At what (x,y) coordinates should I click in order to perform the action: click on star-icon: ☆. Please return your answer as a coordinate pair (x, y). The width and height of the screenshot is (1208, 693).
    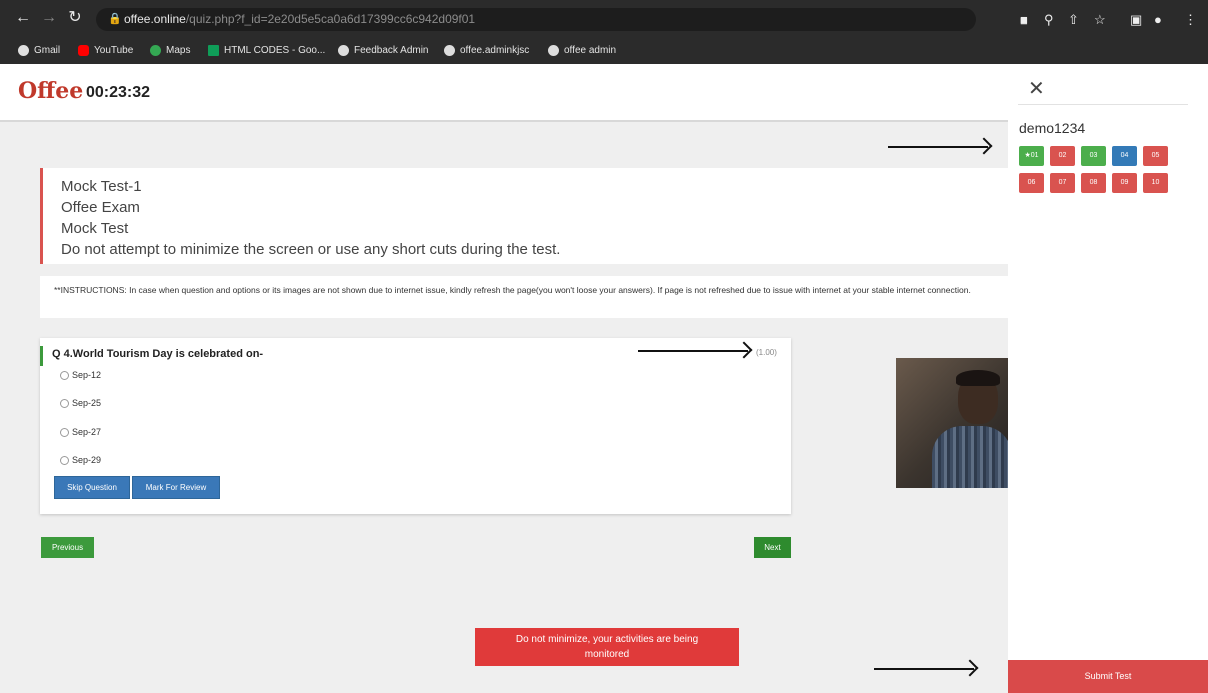
    Looking at the image, I should click on (1100, 20).